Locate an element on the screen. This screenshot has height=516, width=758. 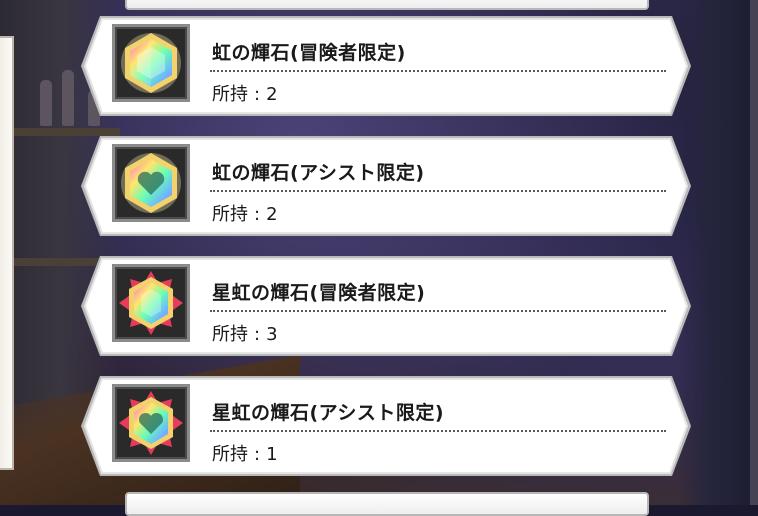
owned-value: 3 is located at coordinates (272, 334).